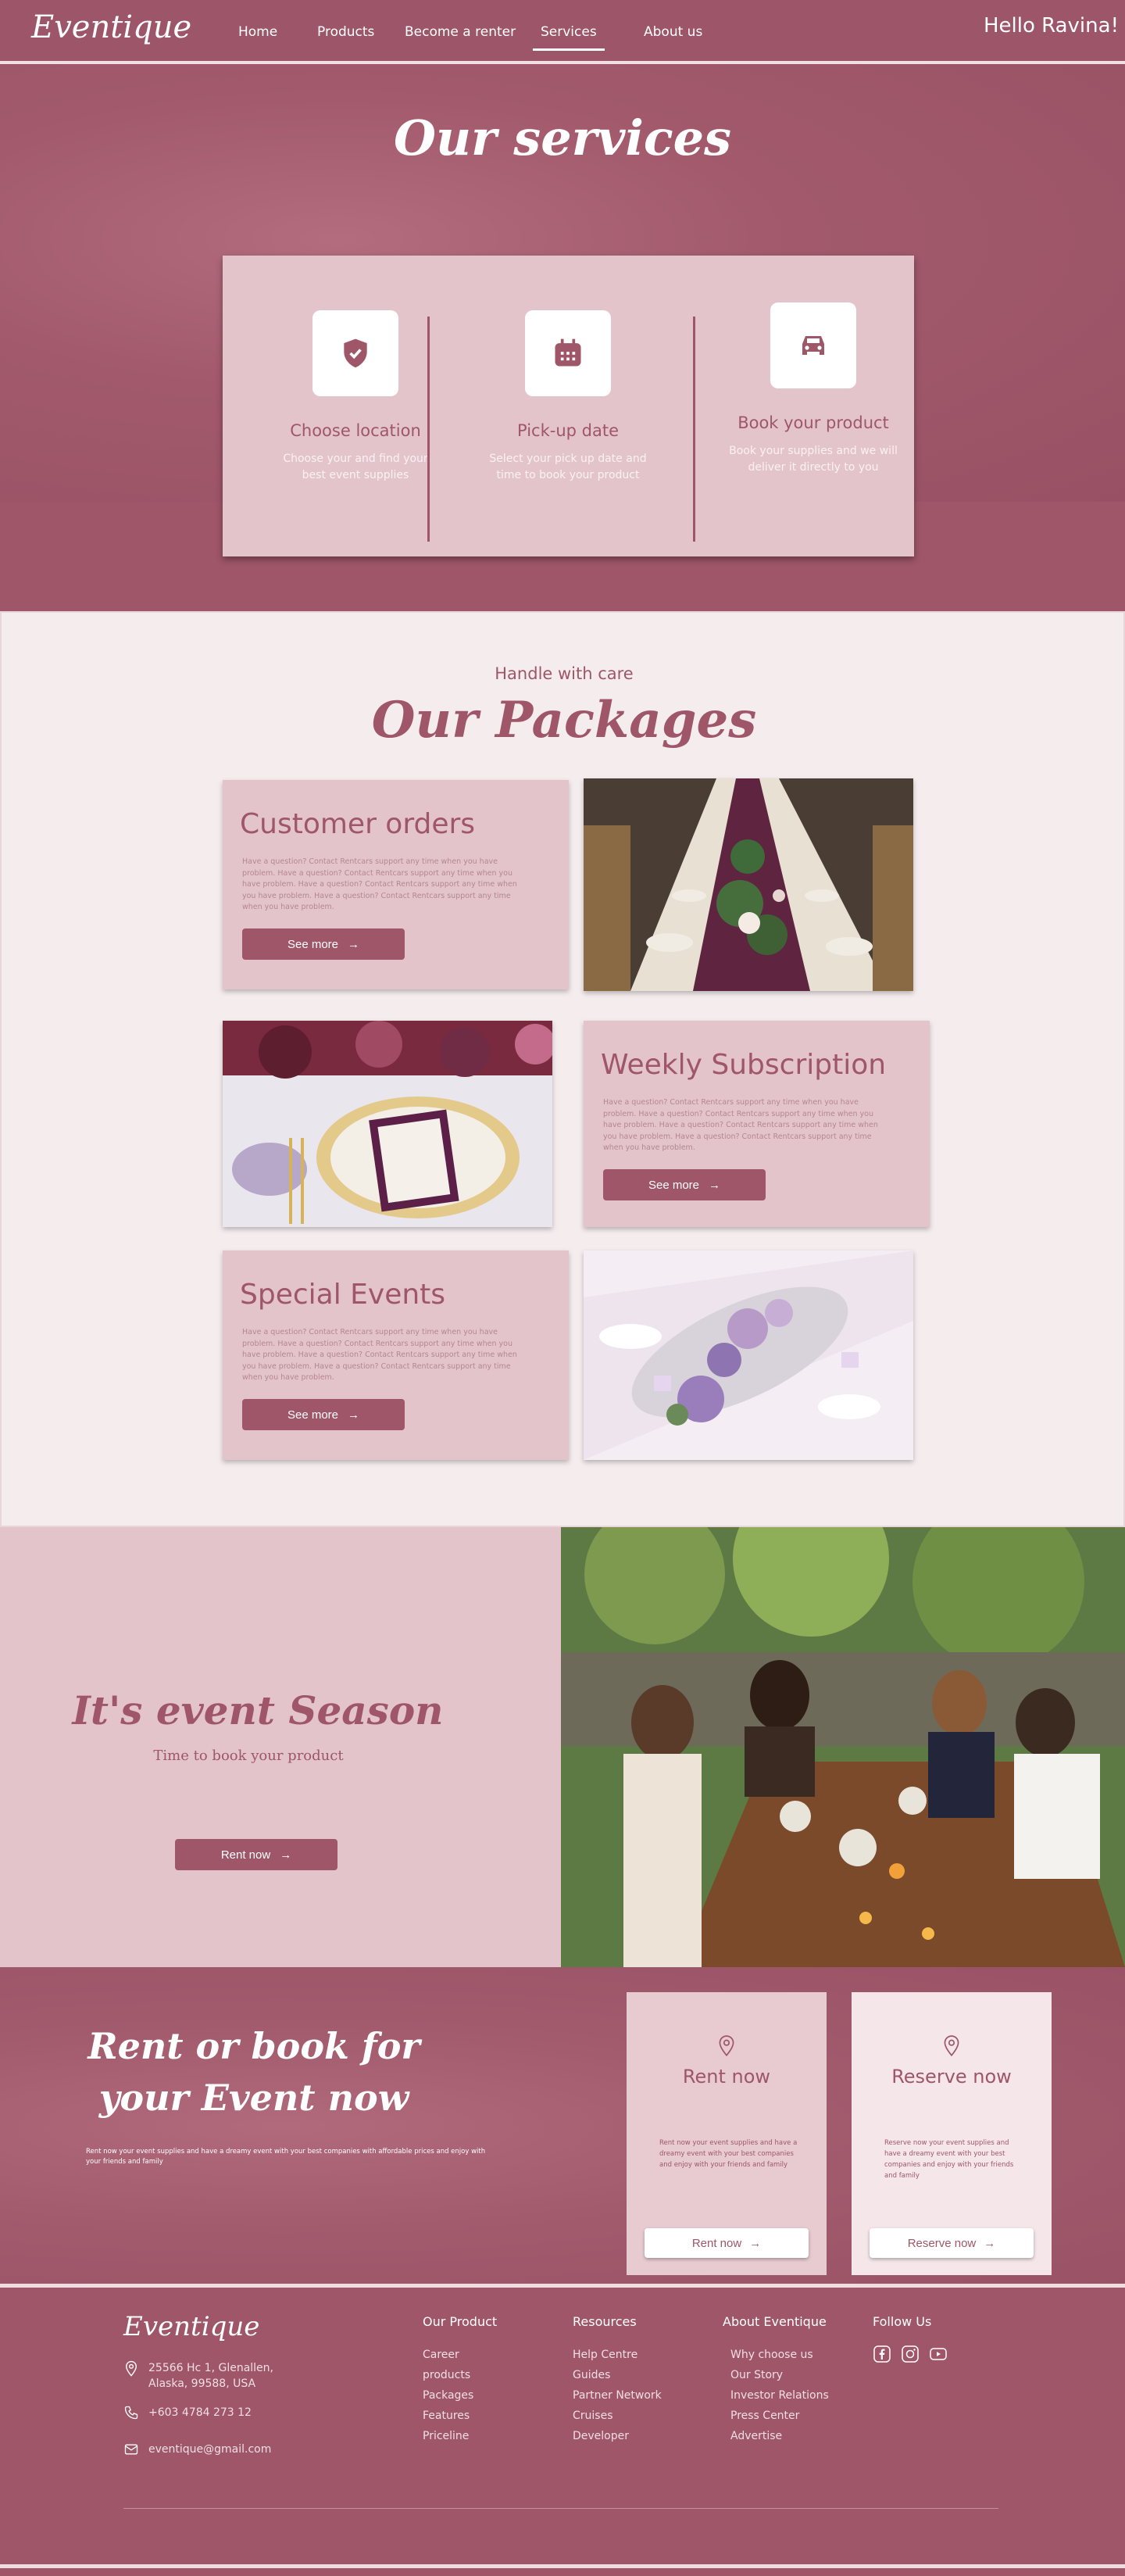 The image size is (1125, 2576). Describe the element at coordinates (355, 430) in the screenshot. I see `service-title: Choose location` at that location.